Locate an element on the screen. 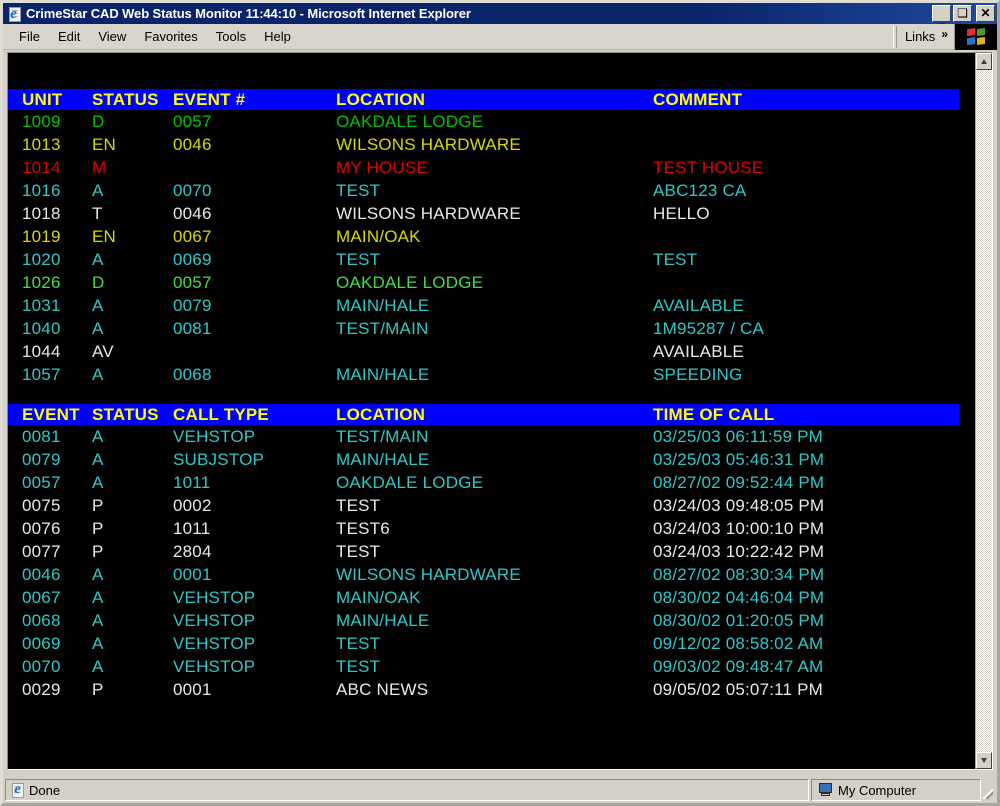 This screenshot has width=1000, height=806. menu-item-favorites: Favorites is located at coordinates (170, 36).